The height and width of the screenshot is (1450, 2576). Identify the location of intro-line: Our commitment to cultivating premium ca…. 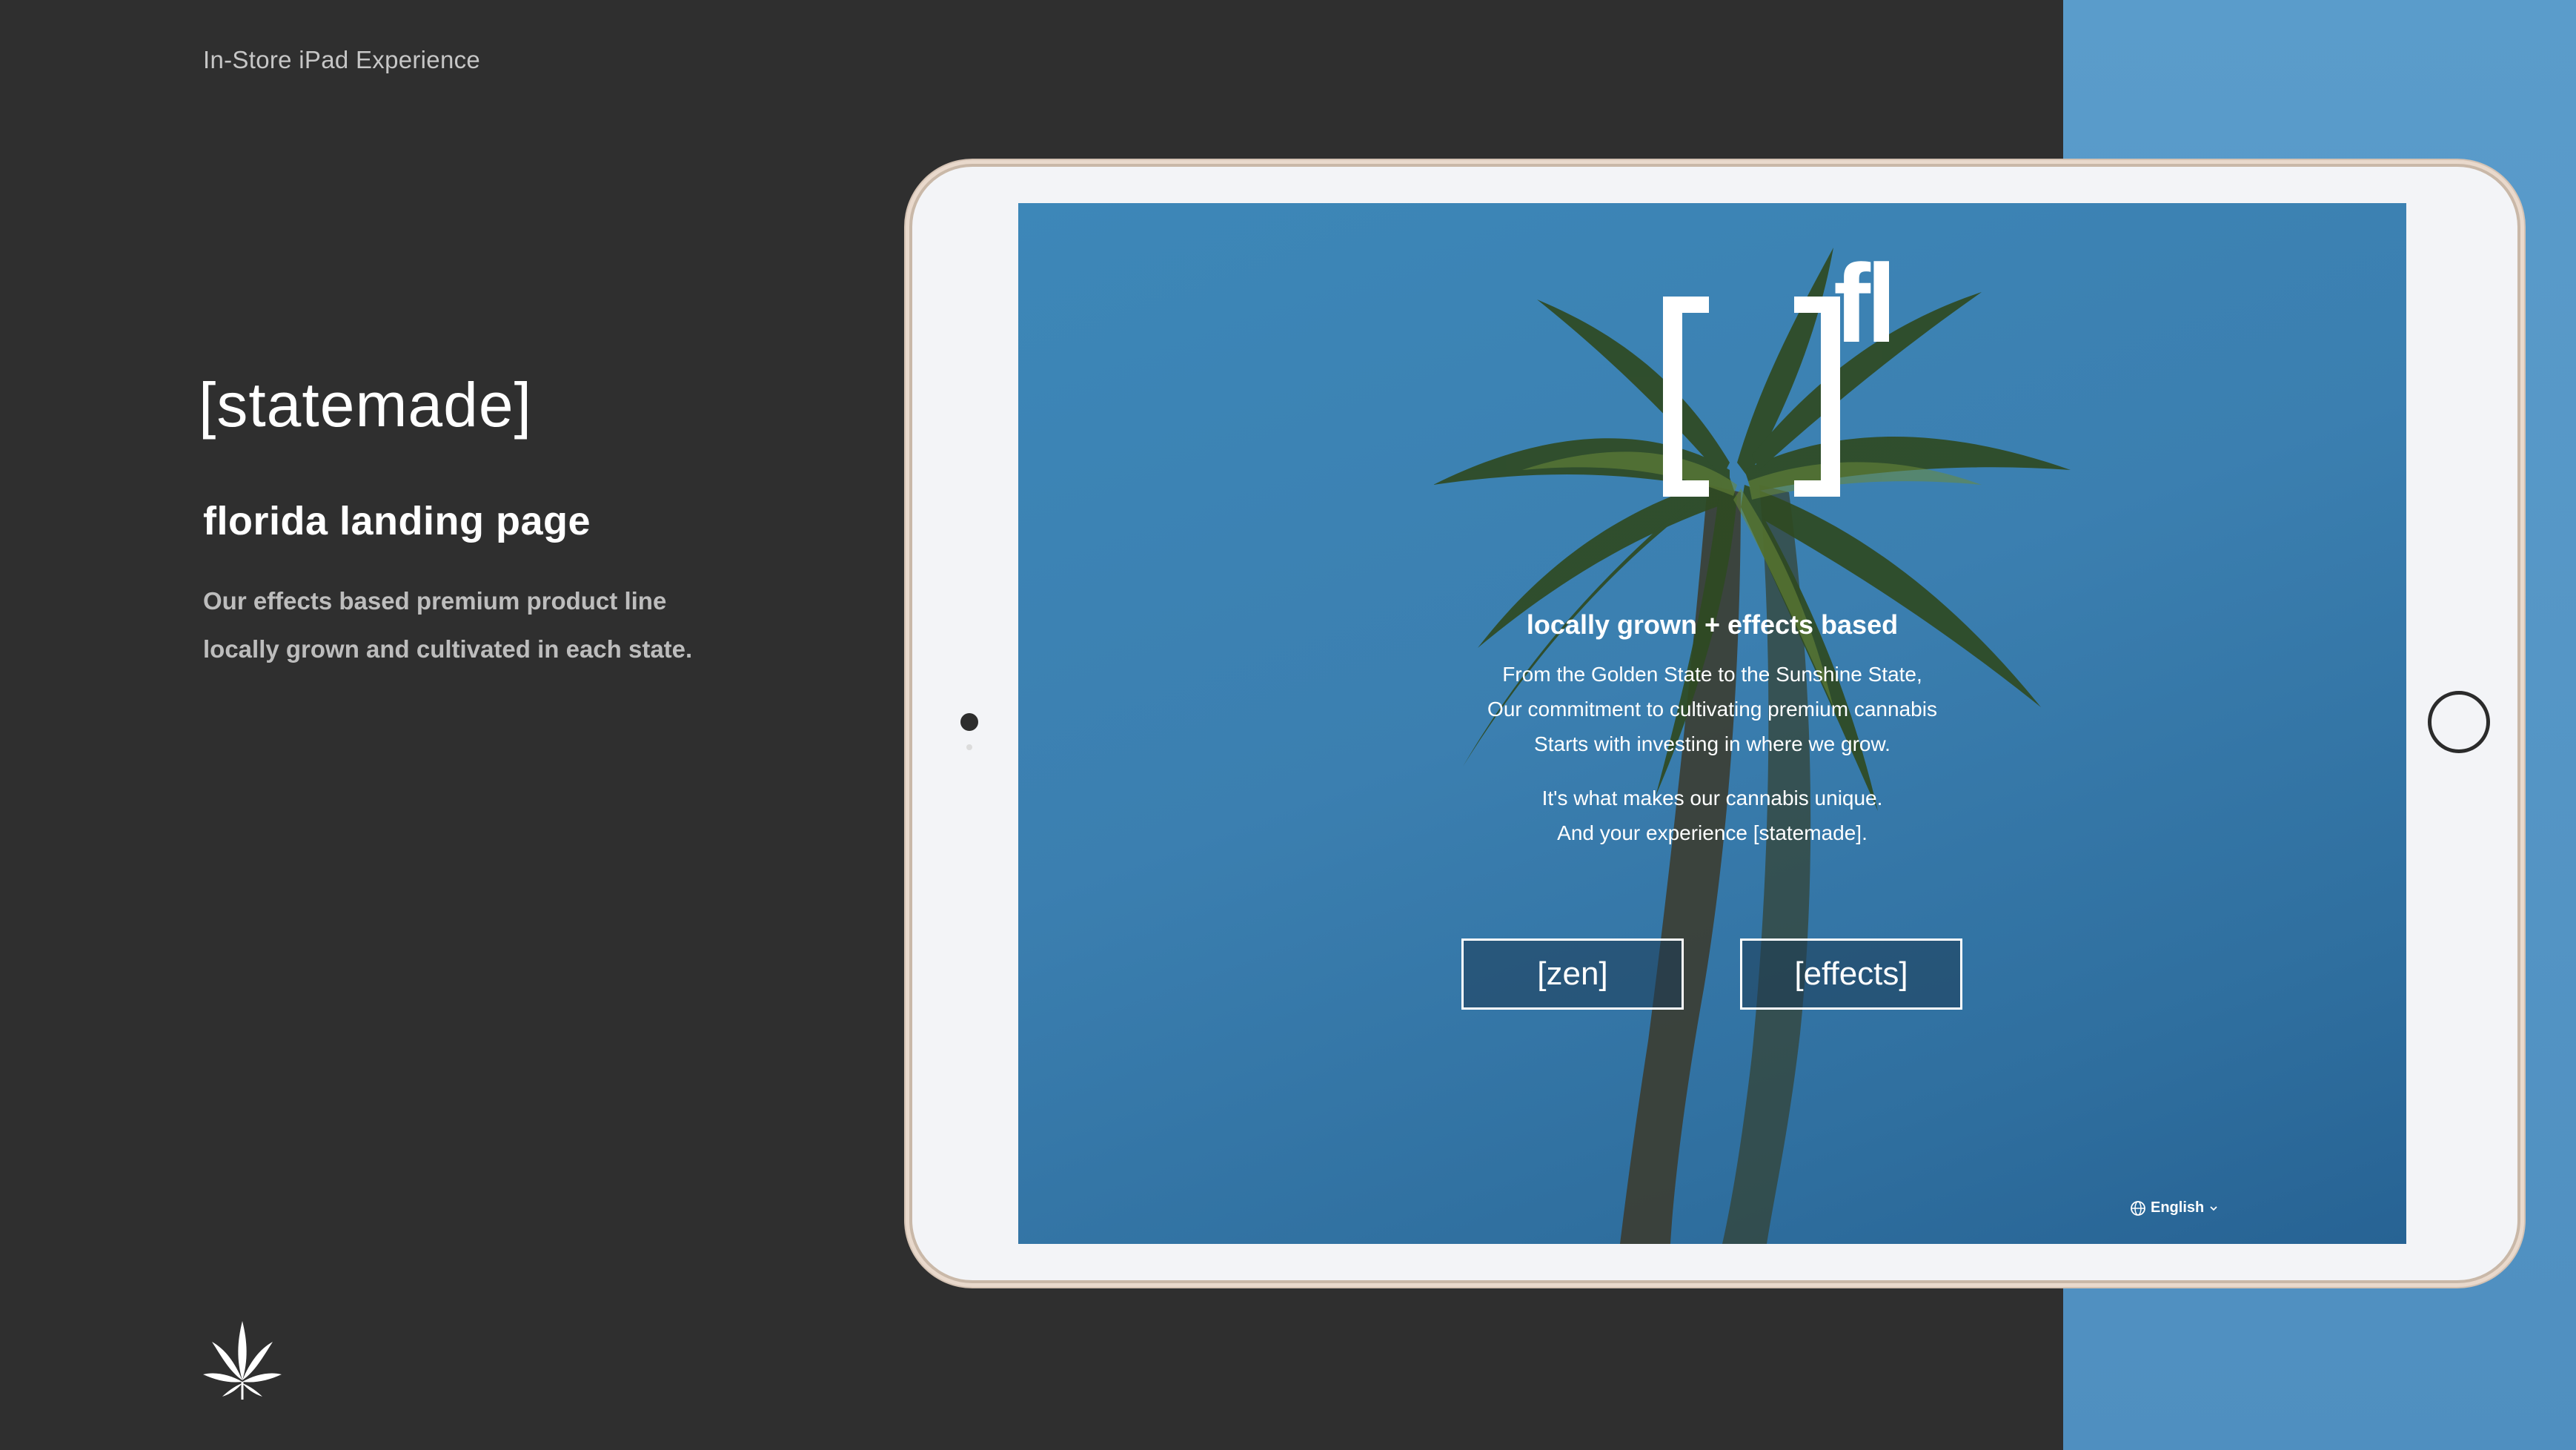
(1712, 709).